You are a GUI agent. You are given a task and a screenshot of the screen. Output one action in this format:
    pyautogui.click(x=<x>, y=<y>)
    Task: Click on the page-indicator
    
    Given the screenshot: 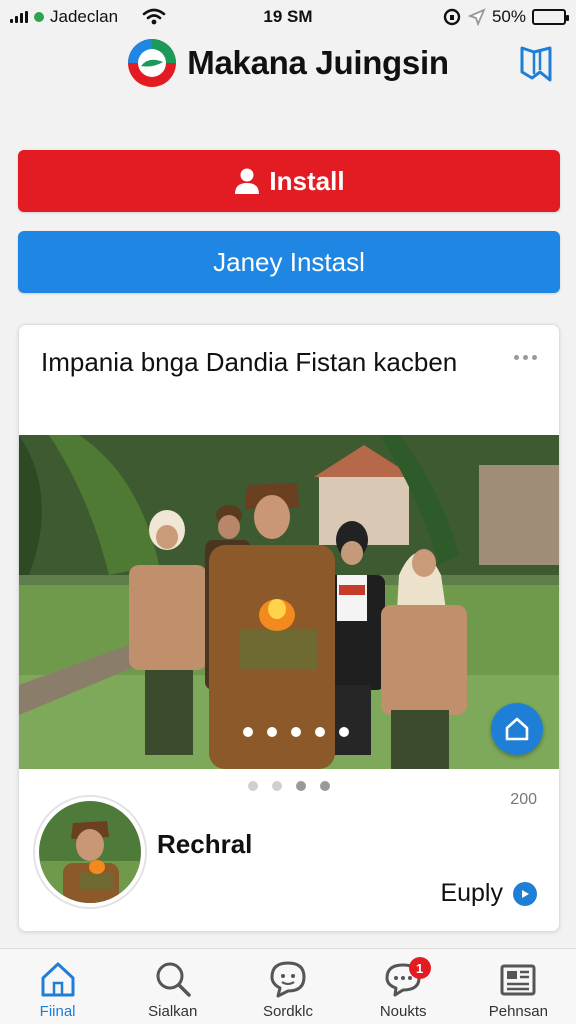 What is the action you would take?
    pyautogui.click(x=289, y=786)
    